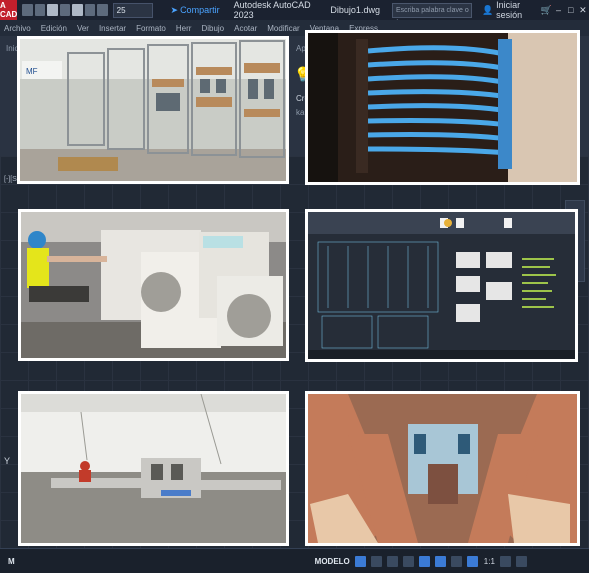  What do you see at coordinates (151, 28) in the screenshot?
I see `menu-item-formato: Formato` at bounding box center [151, 28].